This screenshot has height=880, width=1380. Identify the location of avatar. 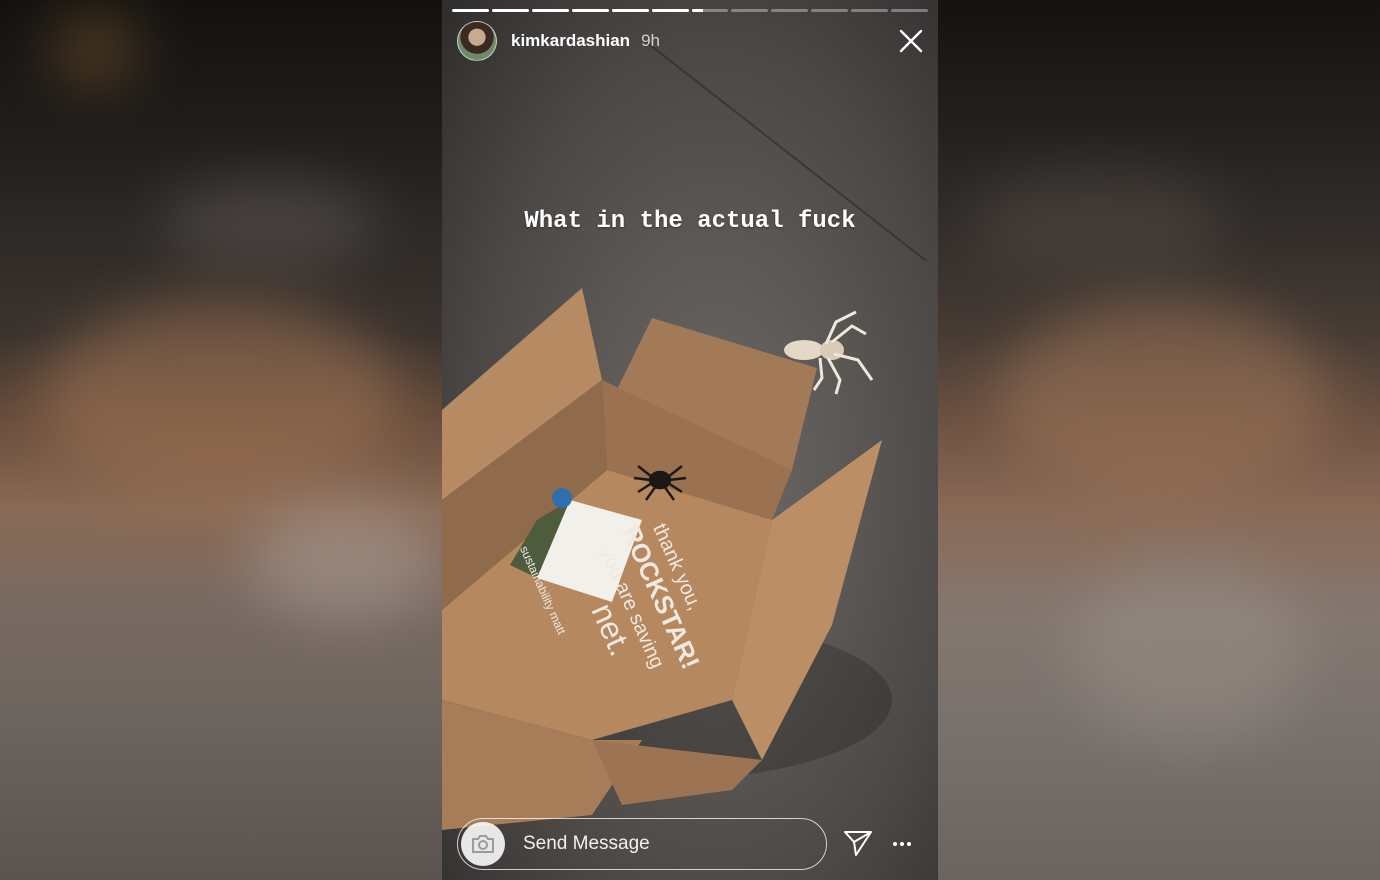
(477, 41).